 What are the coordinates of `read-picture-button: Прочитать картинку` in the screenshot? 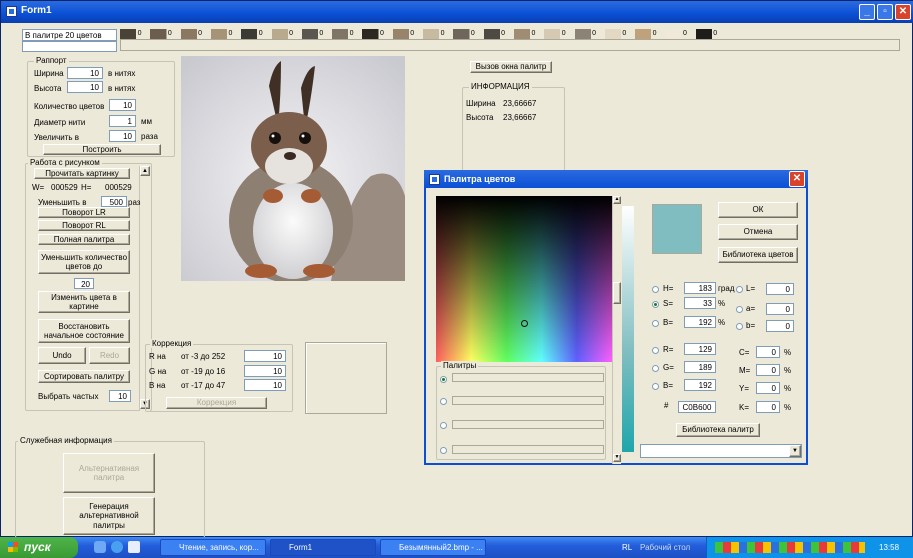 It's located at (82, 173).